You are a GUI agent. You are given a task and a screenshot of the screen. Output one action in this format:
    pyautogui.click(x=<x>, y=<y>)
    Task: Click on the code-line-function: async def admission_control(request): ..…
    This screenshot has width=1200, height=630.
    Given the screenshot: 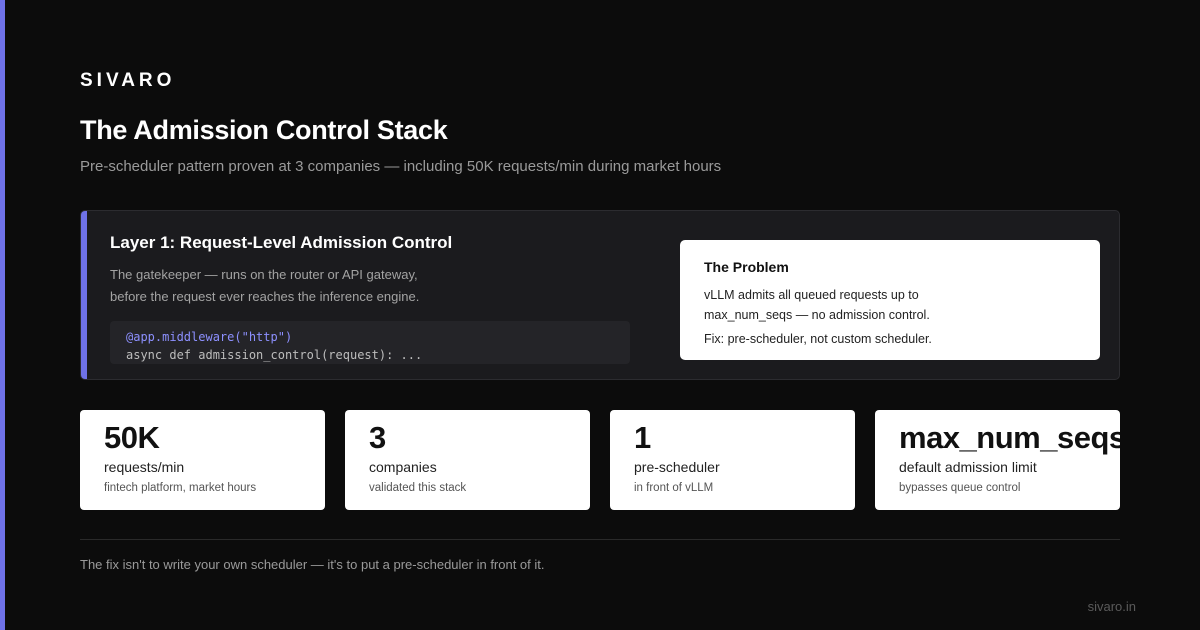 What is the action you would take?
    pyautogui.click(x=274, y=355)
    